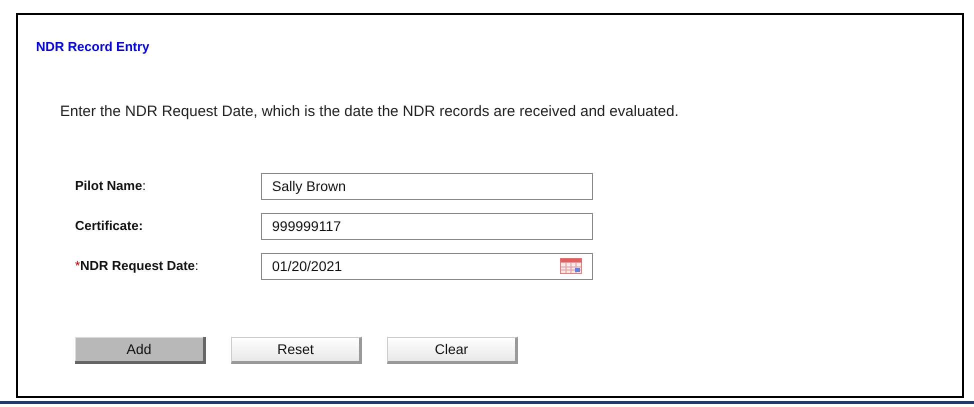 The height and width of the screenshot is (407, 974). I want to click on field-label: *NDR Request Date:, so click(137, 266).